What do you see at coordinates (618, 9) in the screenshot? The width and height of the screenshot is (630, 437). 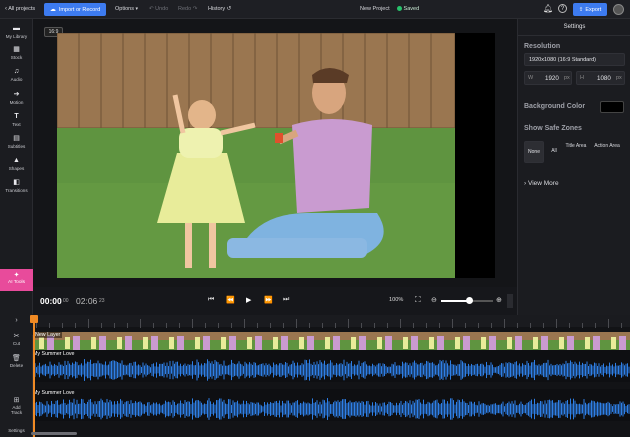 I see `avatar` at bounding box center [618, 9].